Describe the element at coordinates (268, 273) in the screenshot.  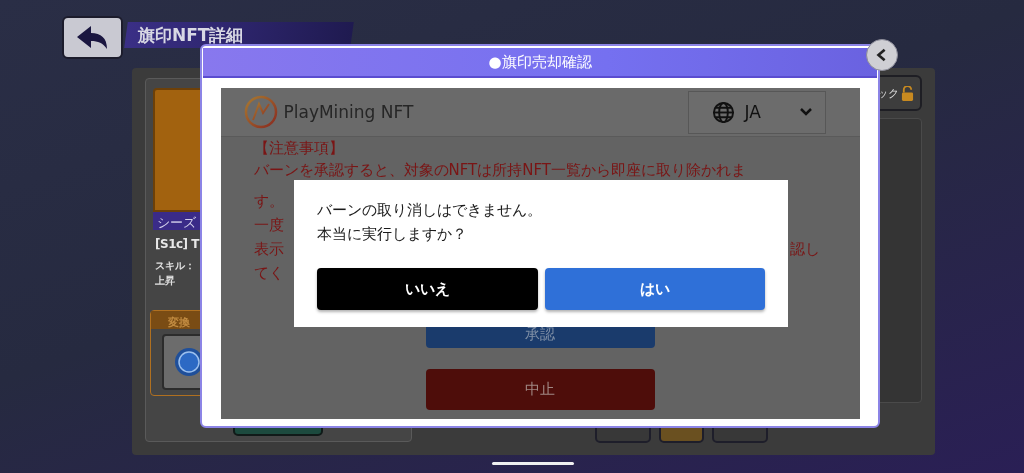
I see `notice-text: てく` at that location.